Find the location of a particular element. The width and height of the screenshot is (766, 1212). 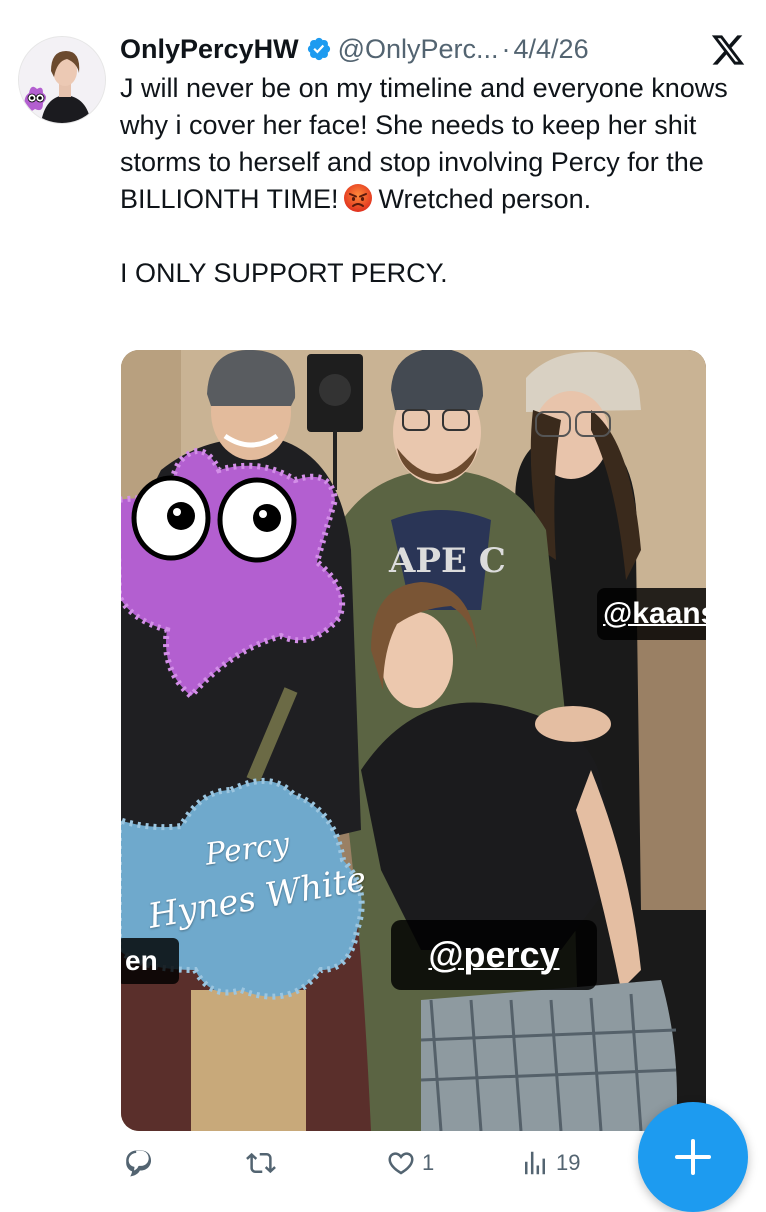

svg-text: APE C is located at coordinates (447, 561).